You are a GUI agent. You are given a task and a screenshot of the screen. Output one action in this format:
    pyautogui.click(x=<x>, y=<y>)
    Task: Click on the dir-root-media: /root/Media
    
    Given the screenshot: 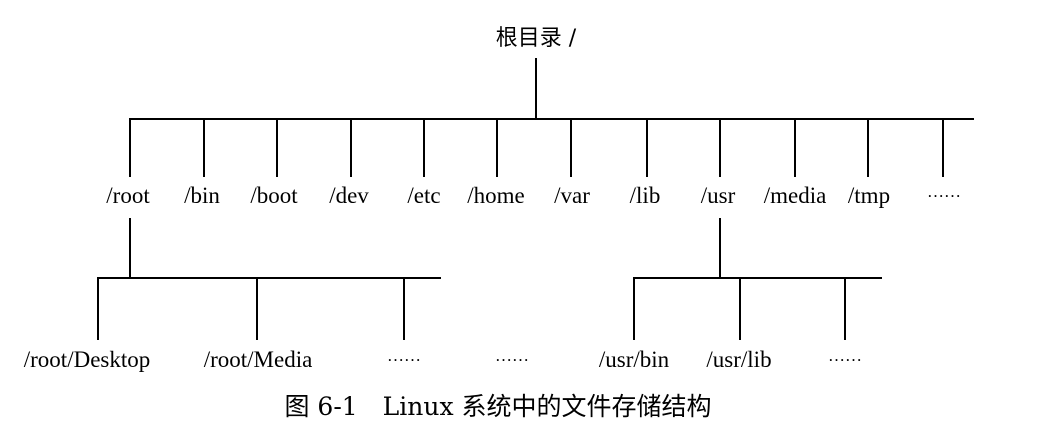 What is the action you would take?
    pyautogui.click(x=258, y=359)
    